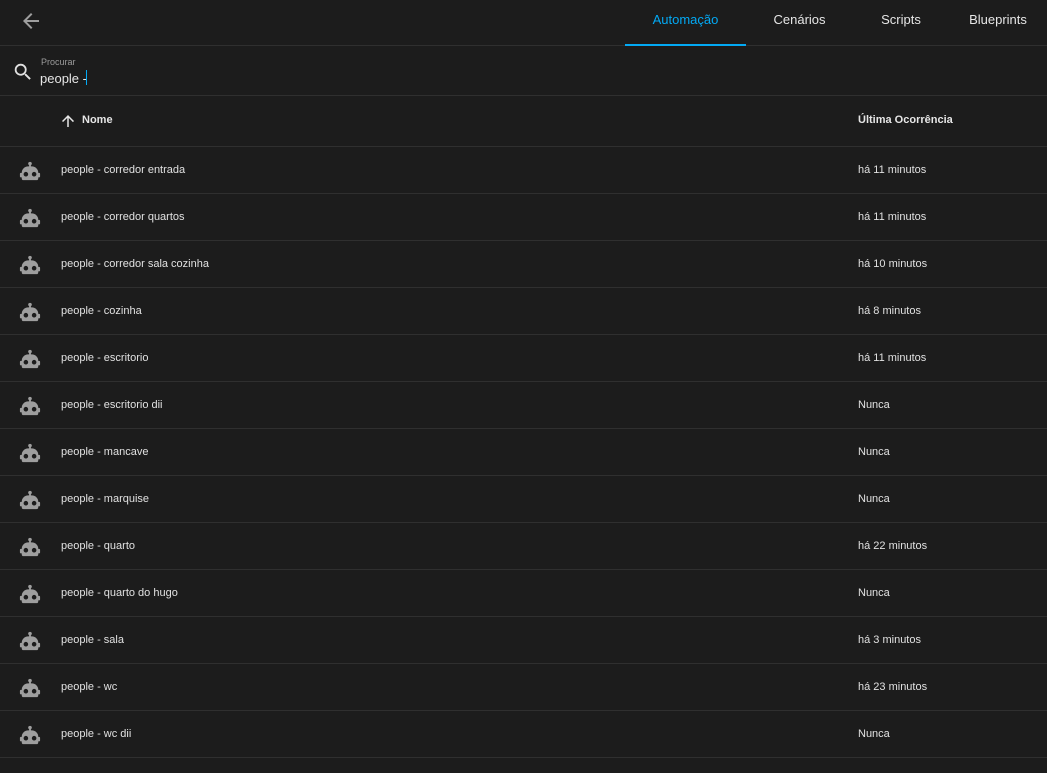 Image resolution: width=1047 pixels, height=773 pixels. I want to click on automation-name: people - wc dii, so click(96, 734).